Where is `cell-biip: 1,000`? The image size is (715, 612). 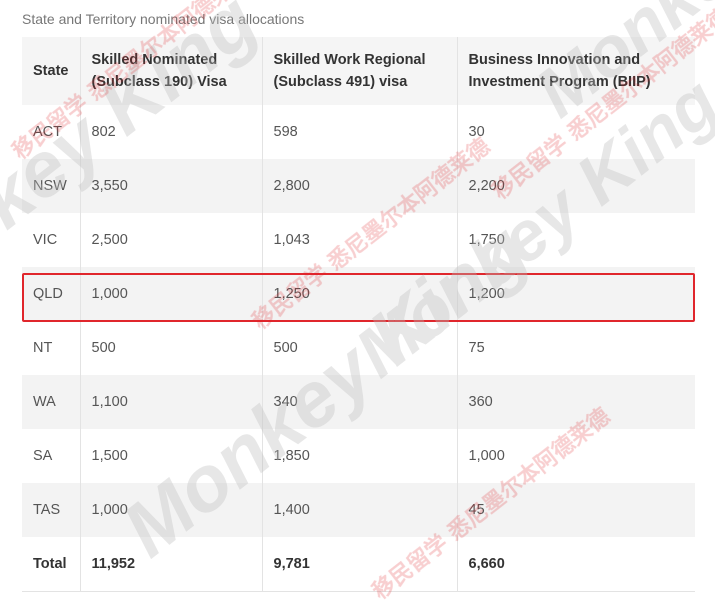
cell-biip: 1,000 is located at coordinates (575, 456).